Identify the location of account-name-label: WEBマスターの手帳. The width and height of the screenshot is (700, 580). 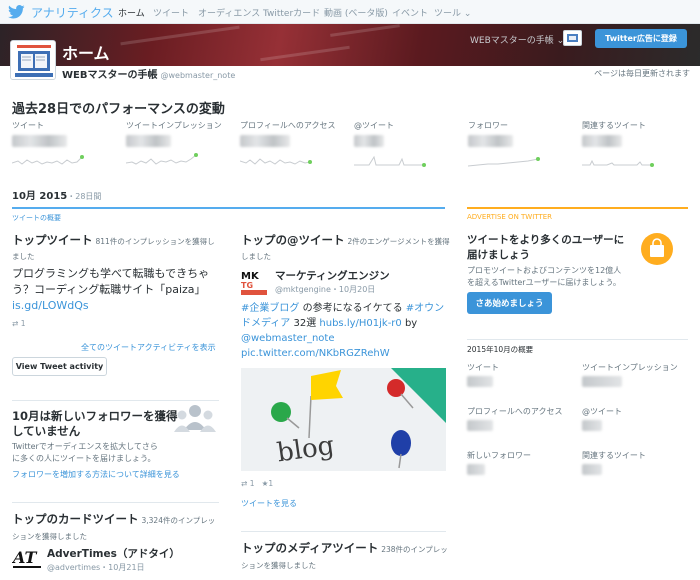
(110, 75).